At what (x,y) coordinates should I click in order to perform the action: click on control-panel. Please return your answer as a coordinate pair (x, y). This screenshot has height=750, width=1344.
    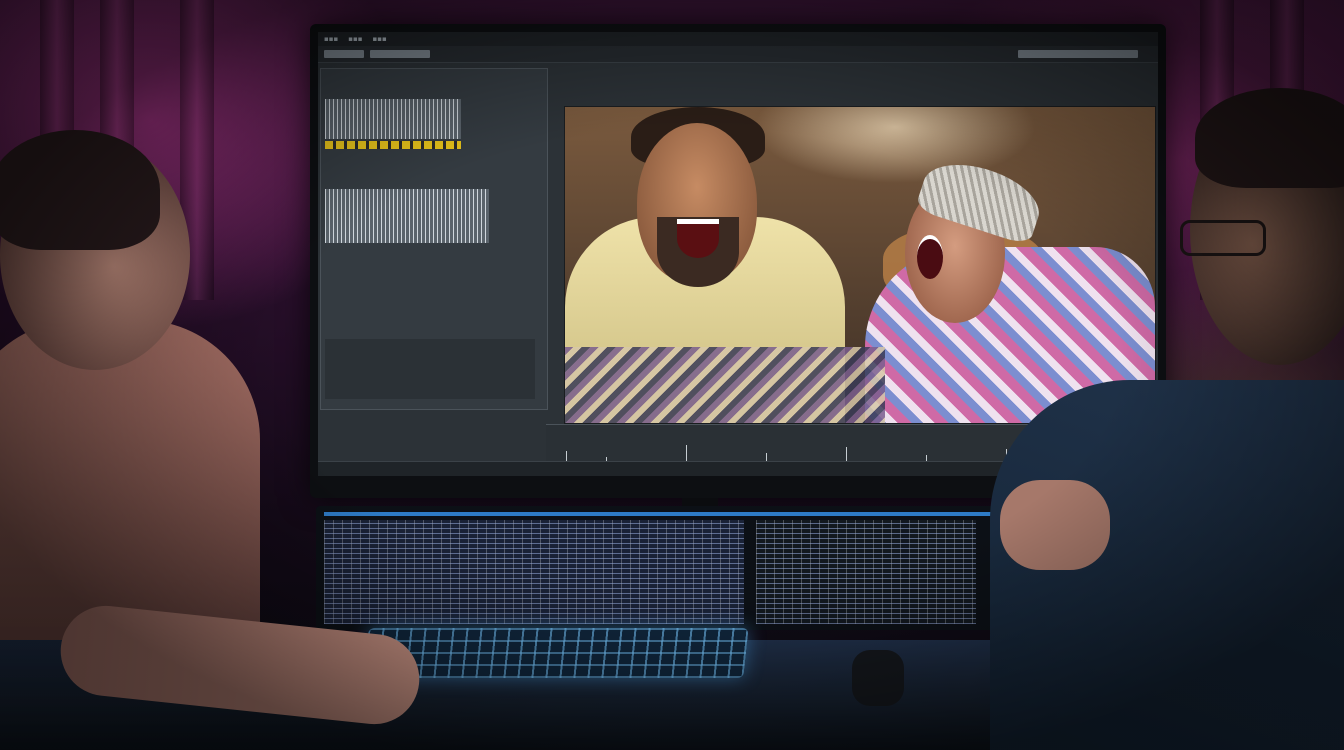
    Looking at the image, I should click on (866, 572).